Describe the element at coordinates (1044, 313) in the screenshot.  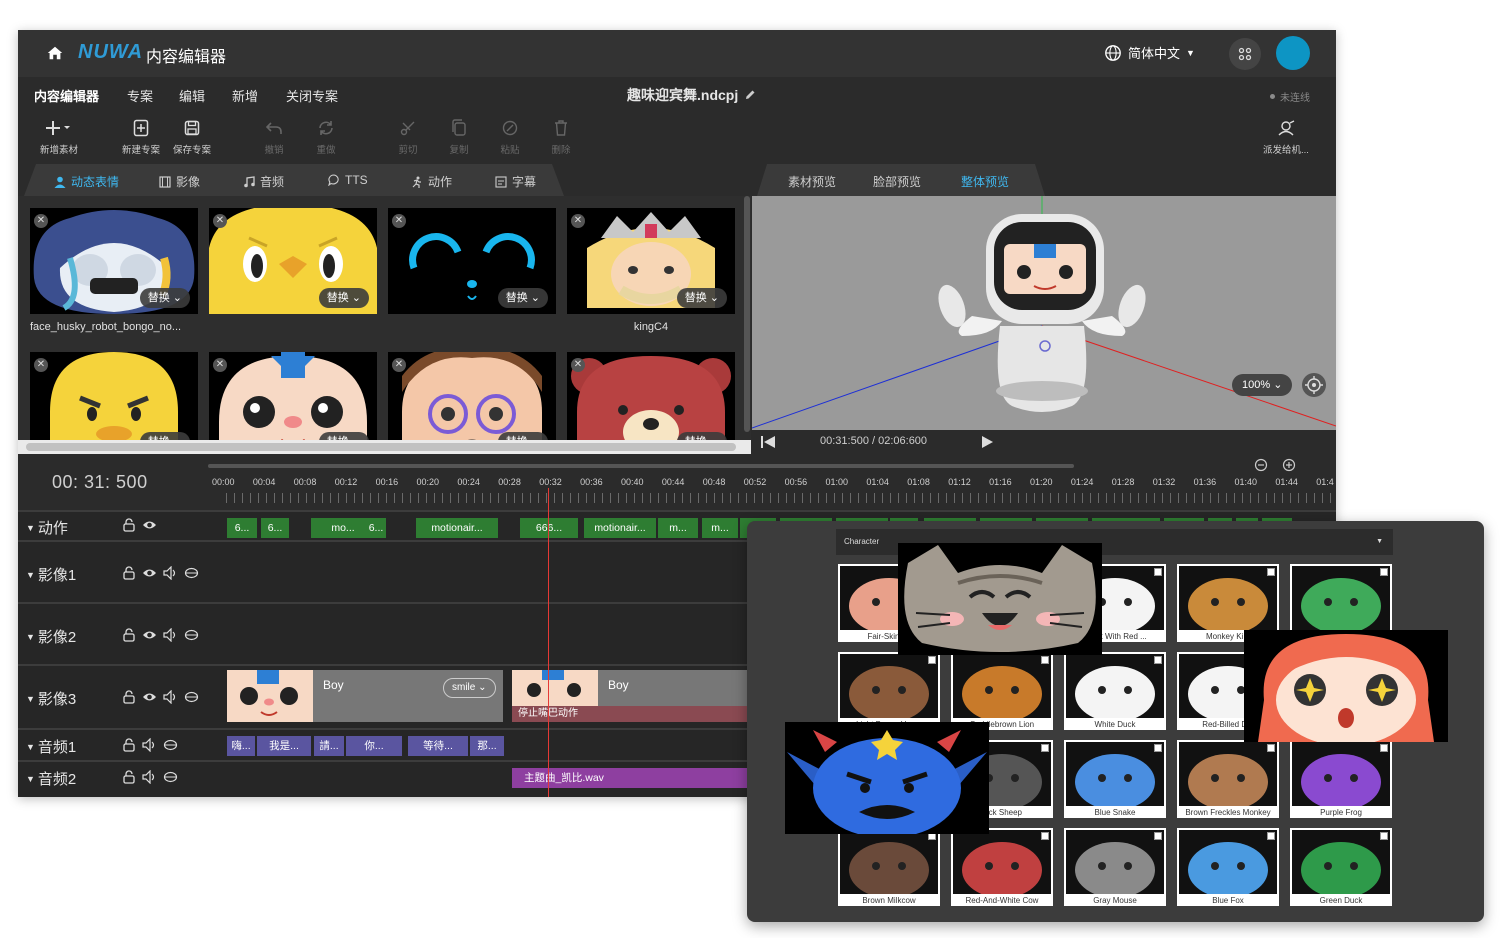
I see `robot-preview-viewport: 100% ⌄` at that location.